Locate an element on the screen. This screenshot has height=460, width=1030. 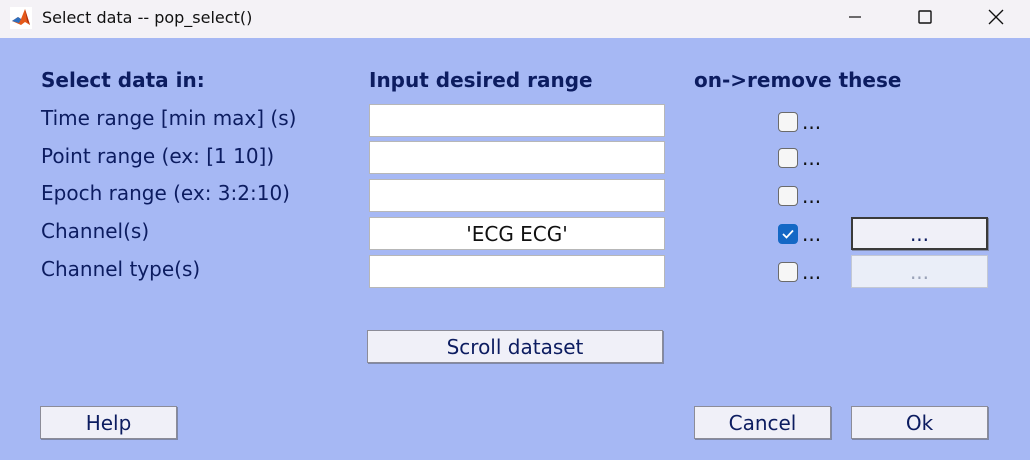
epoch-range-remove-checkbox is located at coordinates (788, 196).